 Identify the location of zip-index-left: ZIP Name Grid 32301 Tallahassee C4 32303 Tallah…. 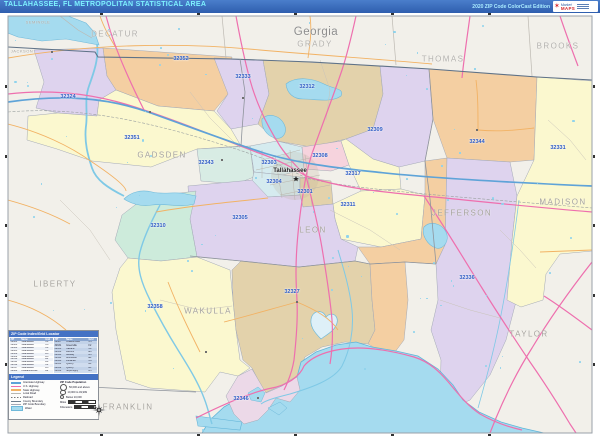
(31, 355).